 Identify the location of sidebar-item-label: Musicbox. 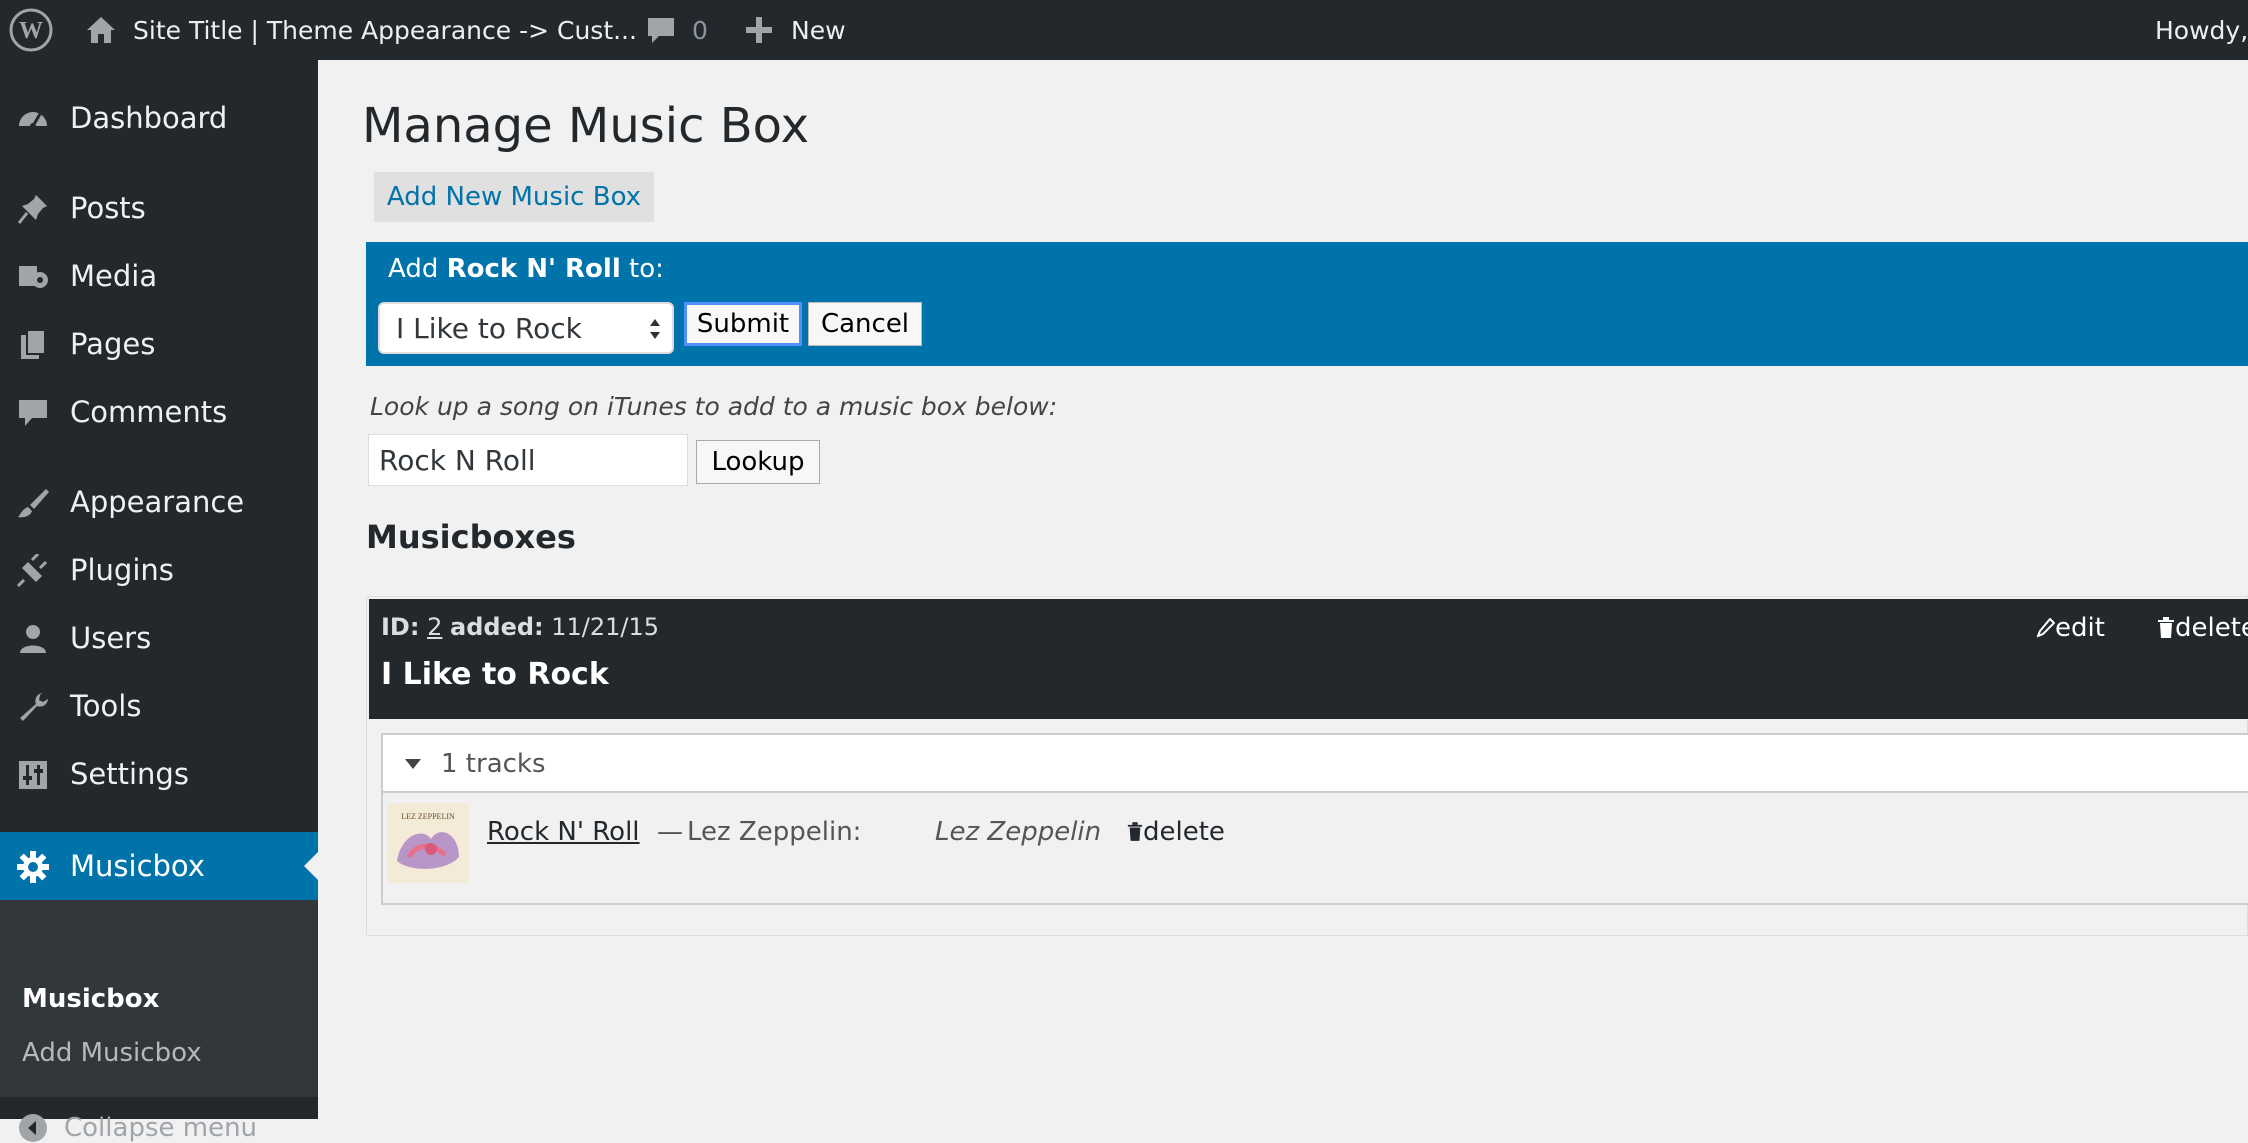
(137, 866).